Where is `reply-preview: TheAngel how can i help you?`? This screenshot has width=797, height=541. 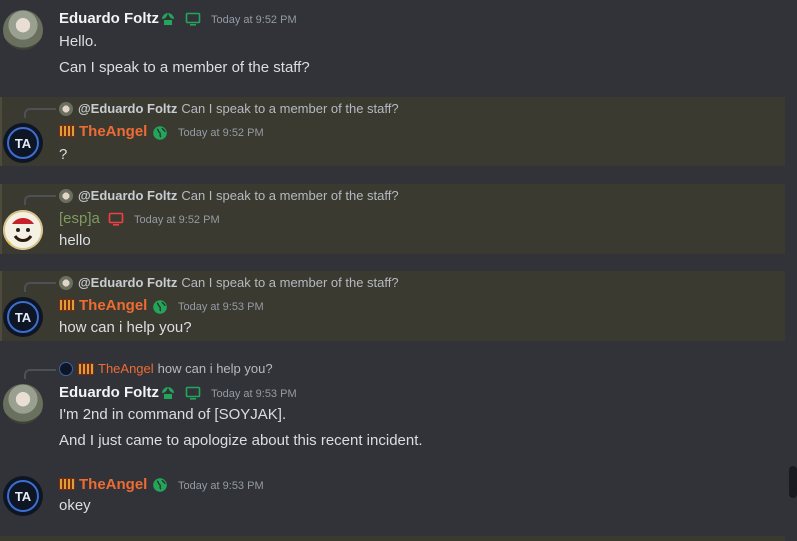
reply-preview: TheAngel how can i help you? is located at coordinates (166, 368).